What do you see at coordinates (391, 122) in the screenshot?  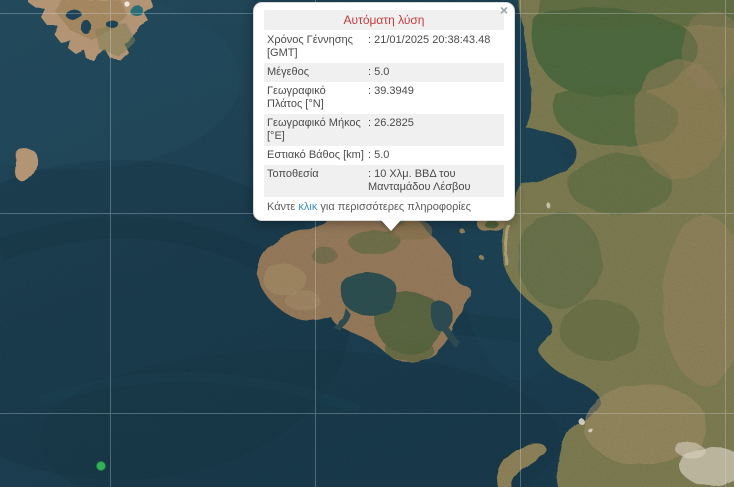 I see `row-value: : 26.2825` at bounding box center [391, 122].